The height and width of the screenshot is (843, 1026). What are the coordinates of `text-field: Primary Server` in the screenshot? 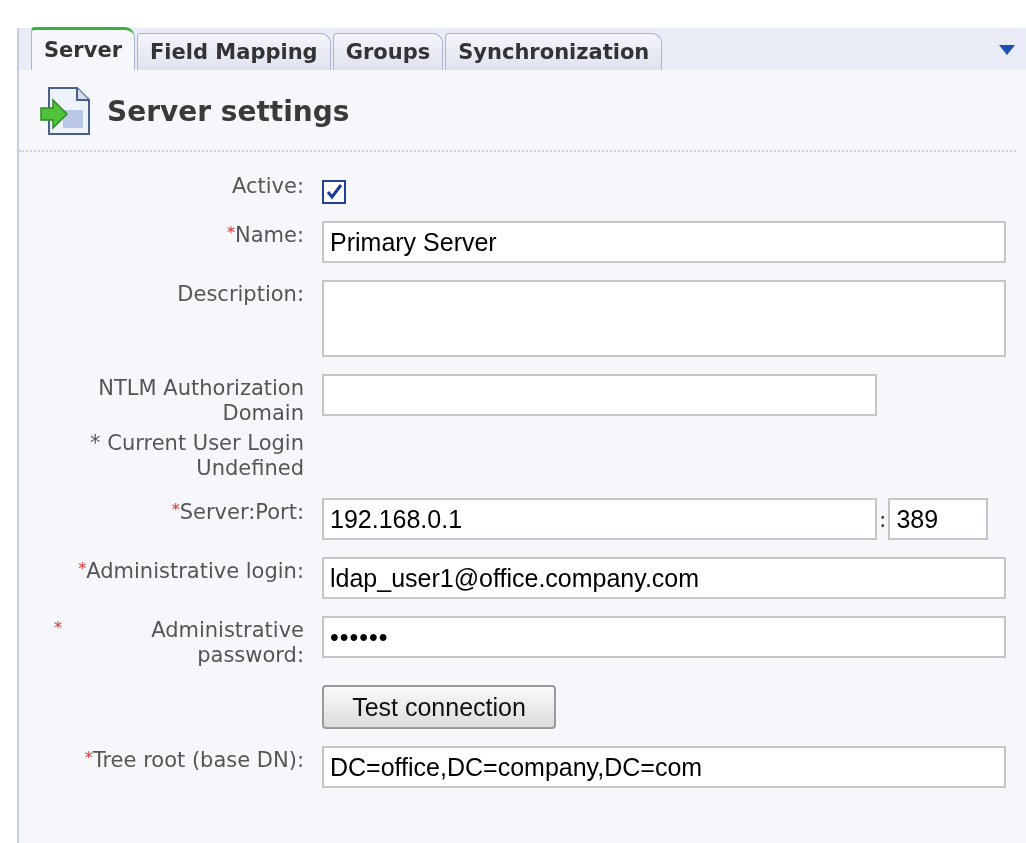 It's located at (664, 242).